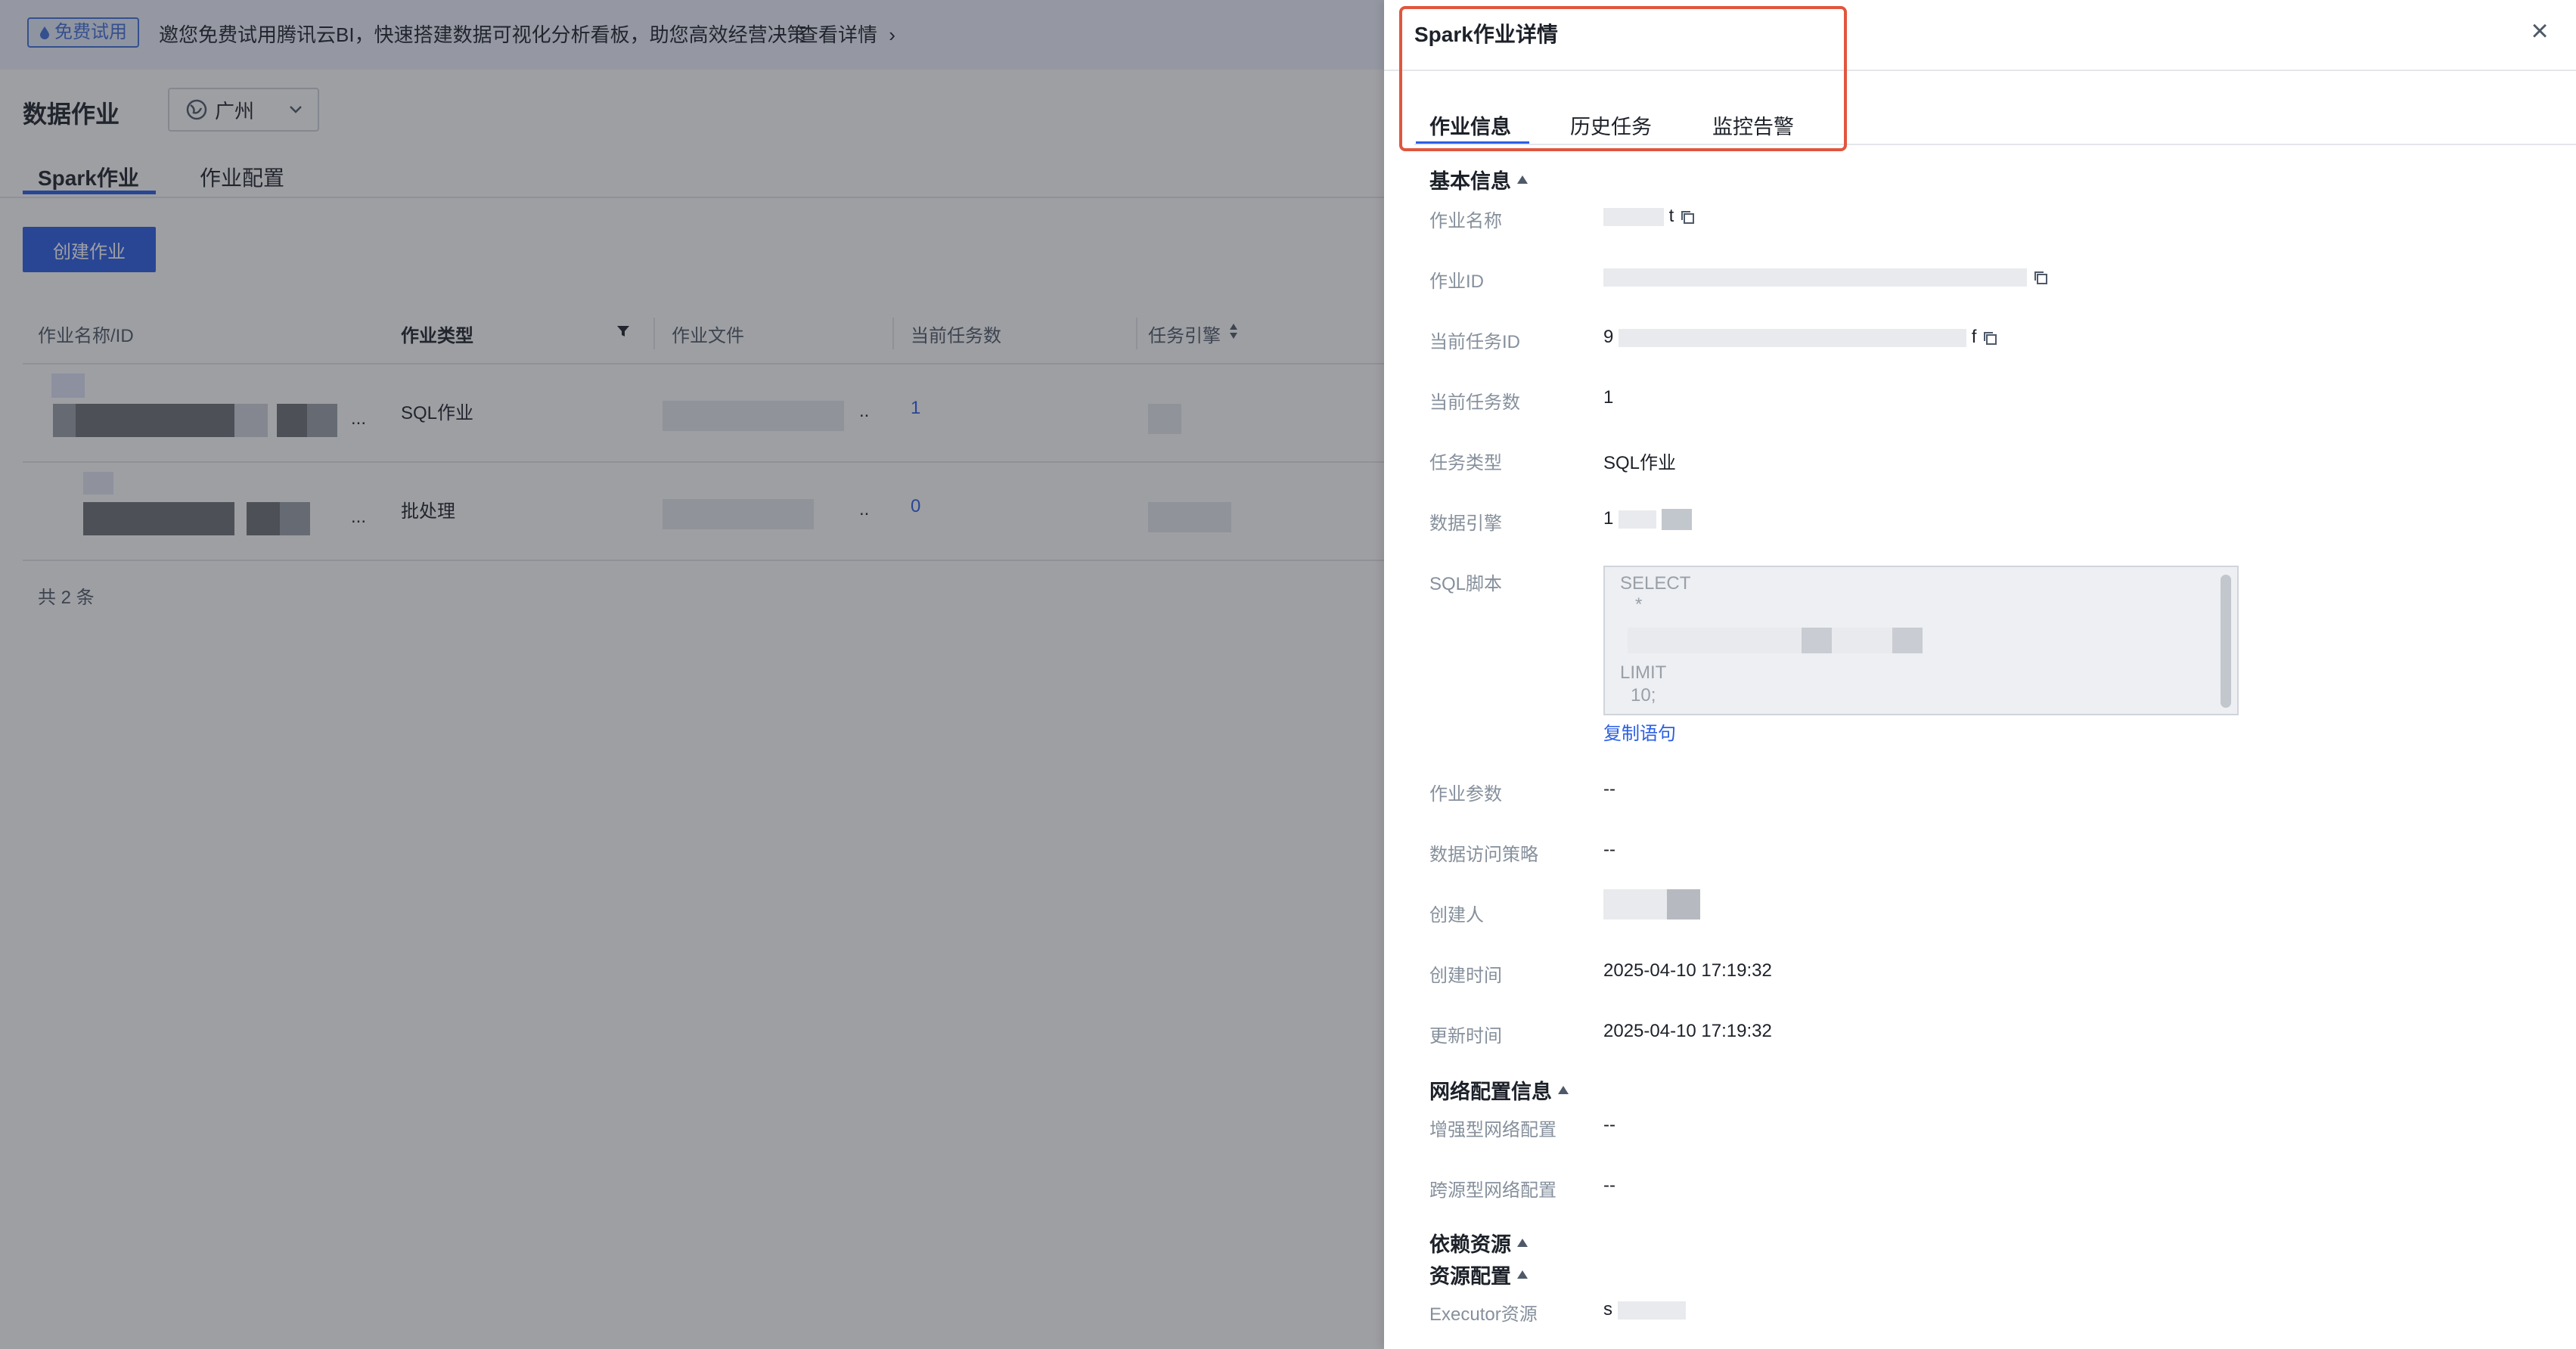 The image size is (2576, 1349). I want to click on section-title: 依赖资源, so click(1470, 1244).